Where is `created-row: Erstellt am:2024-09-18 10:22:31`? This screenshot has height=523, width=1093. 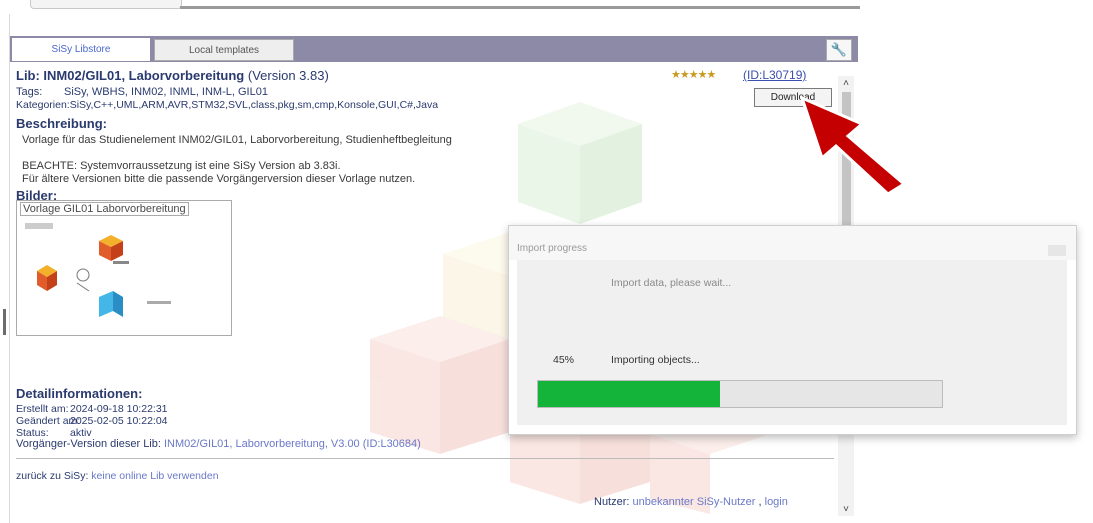
created-row: Erstellt am:2024-09-18 10:22:31 is located at coordinates (92, 409).